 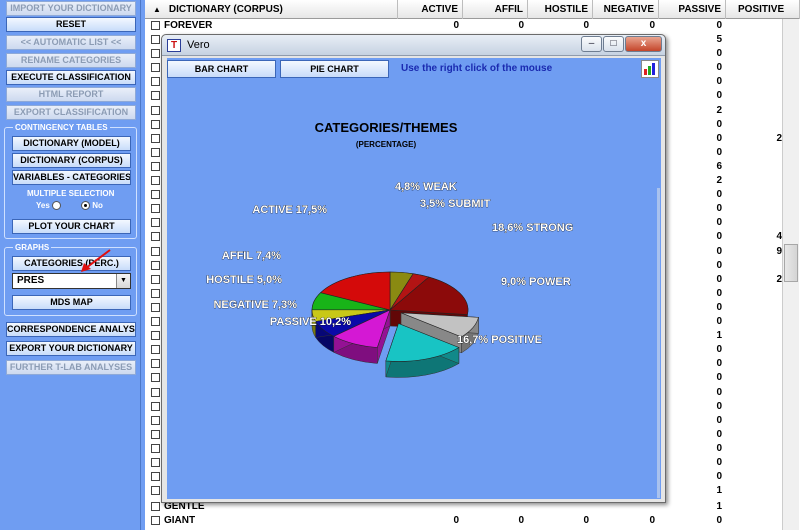 I want to click on minimize-icon: –, so click(x=591, y=44).